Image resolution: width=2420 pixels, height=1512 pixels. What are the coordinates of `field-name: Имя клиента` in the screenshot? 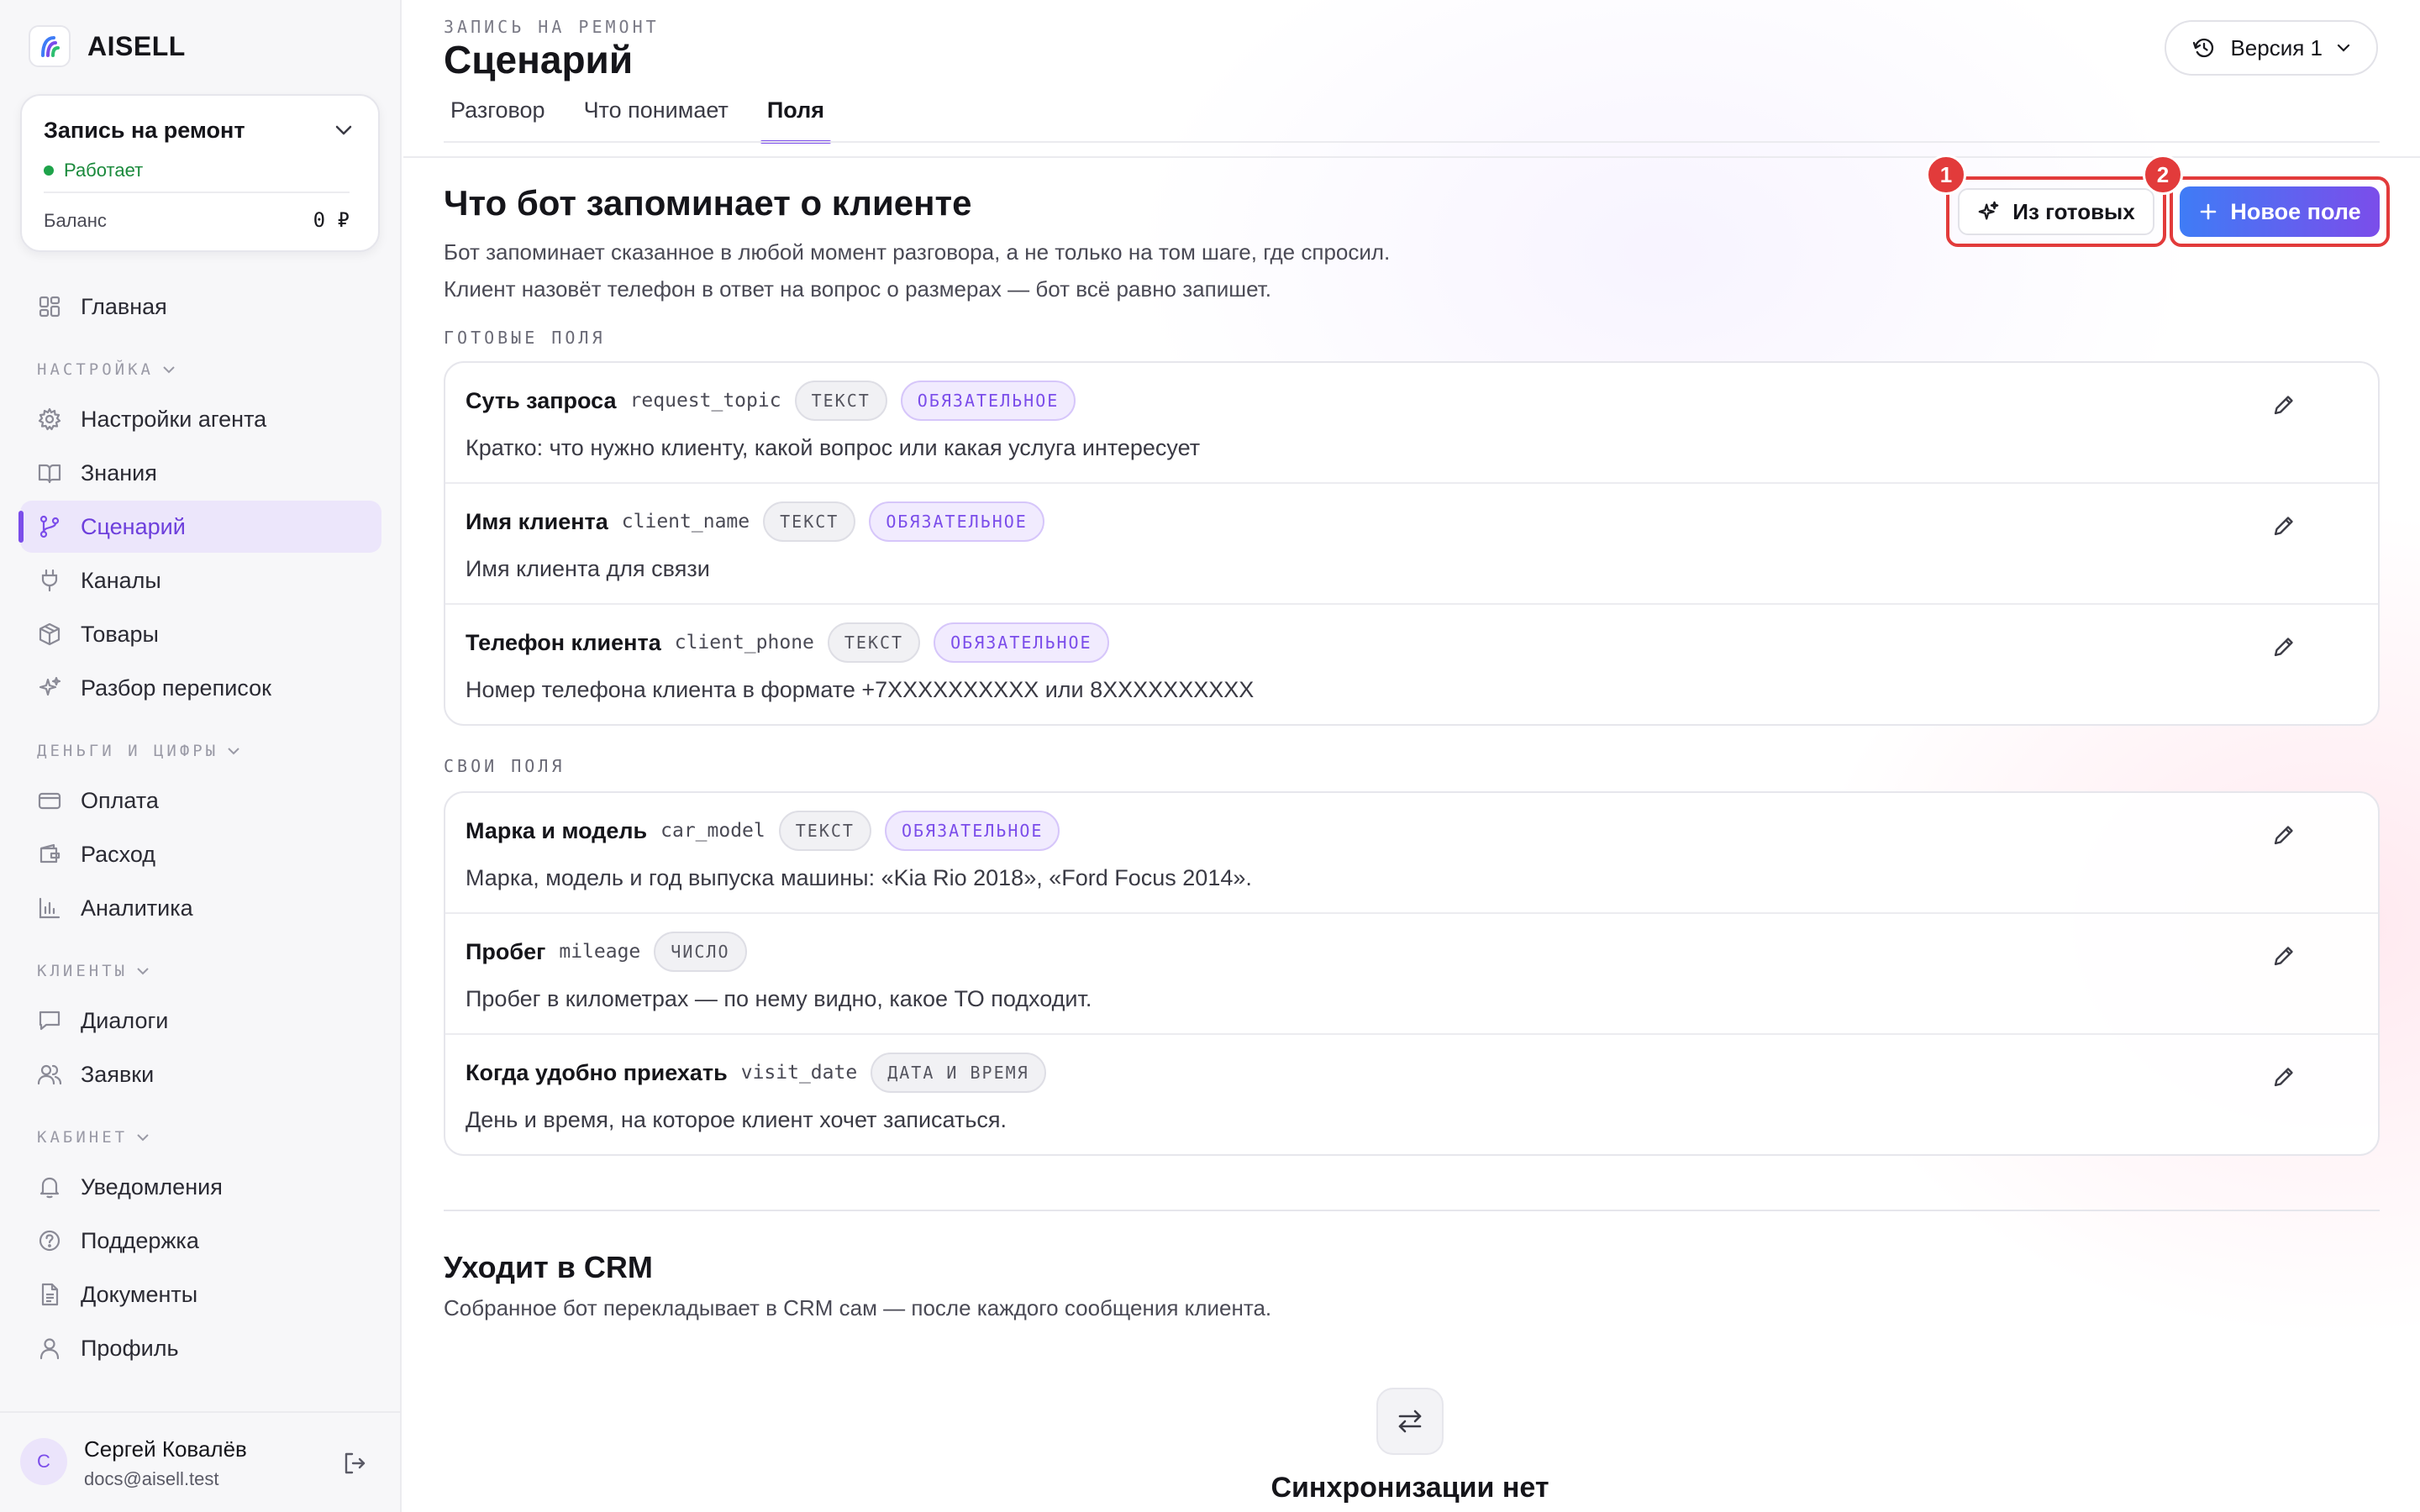 It's located at (537, 521).